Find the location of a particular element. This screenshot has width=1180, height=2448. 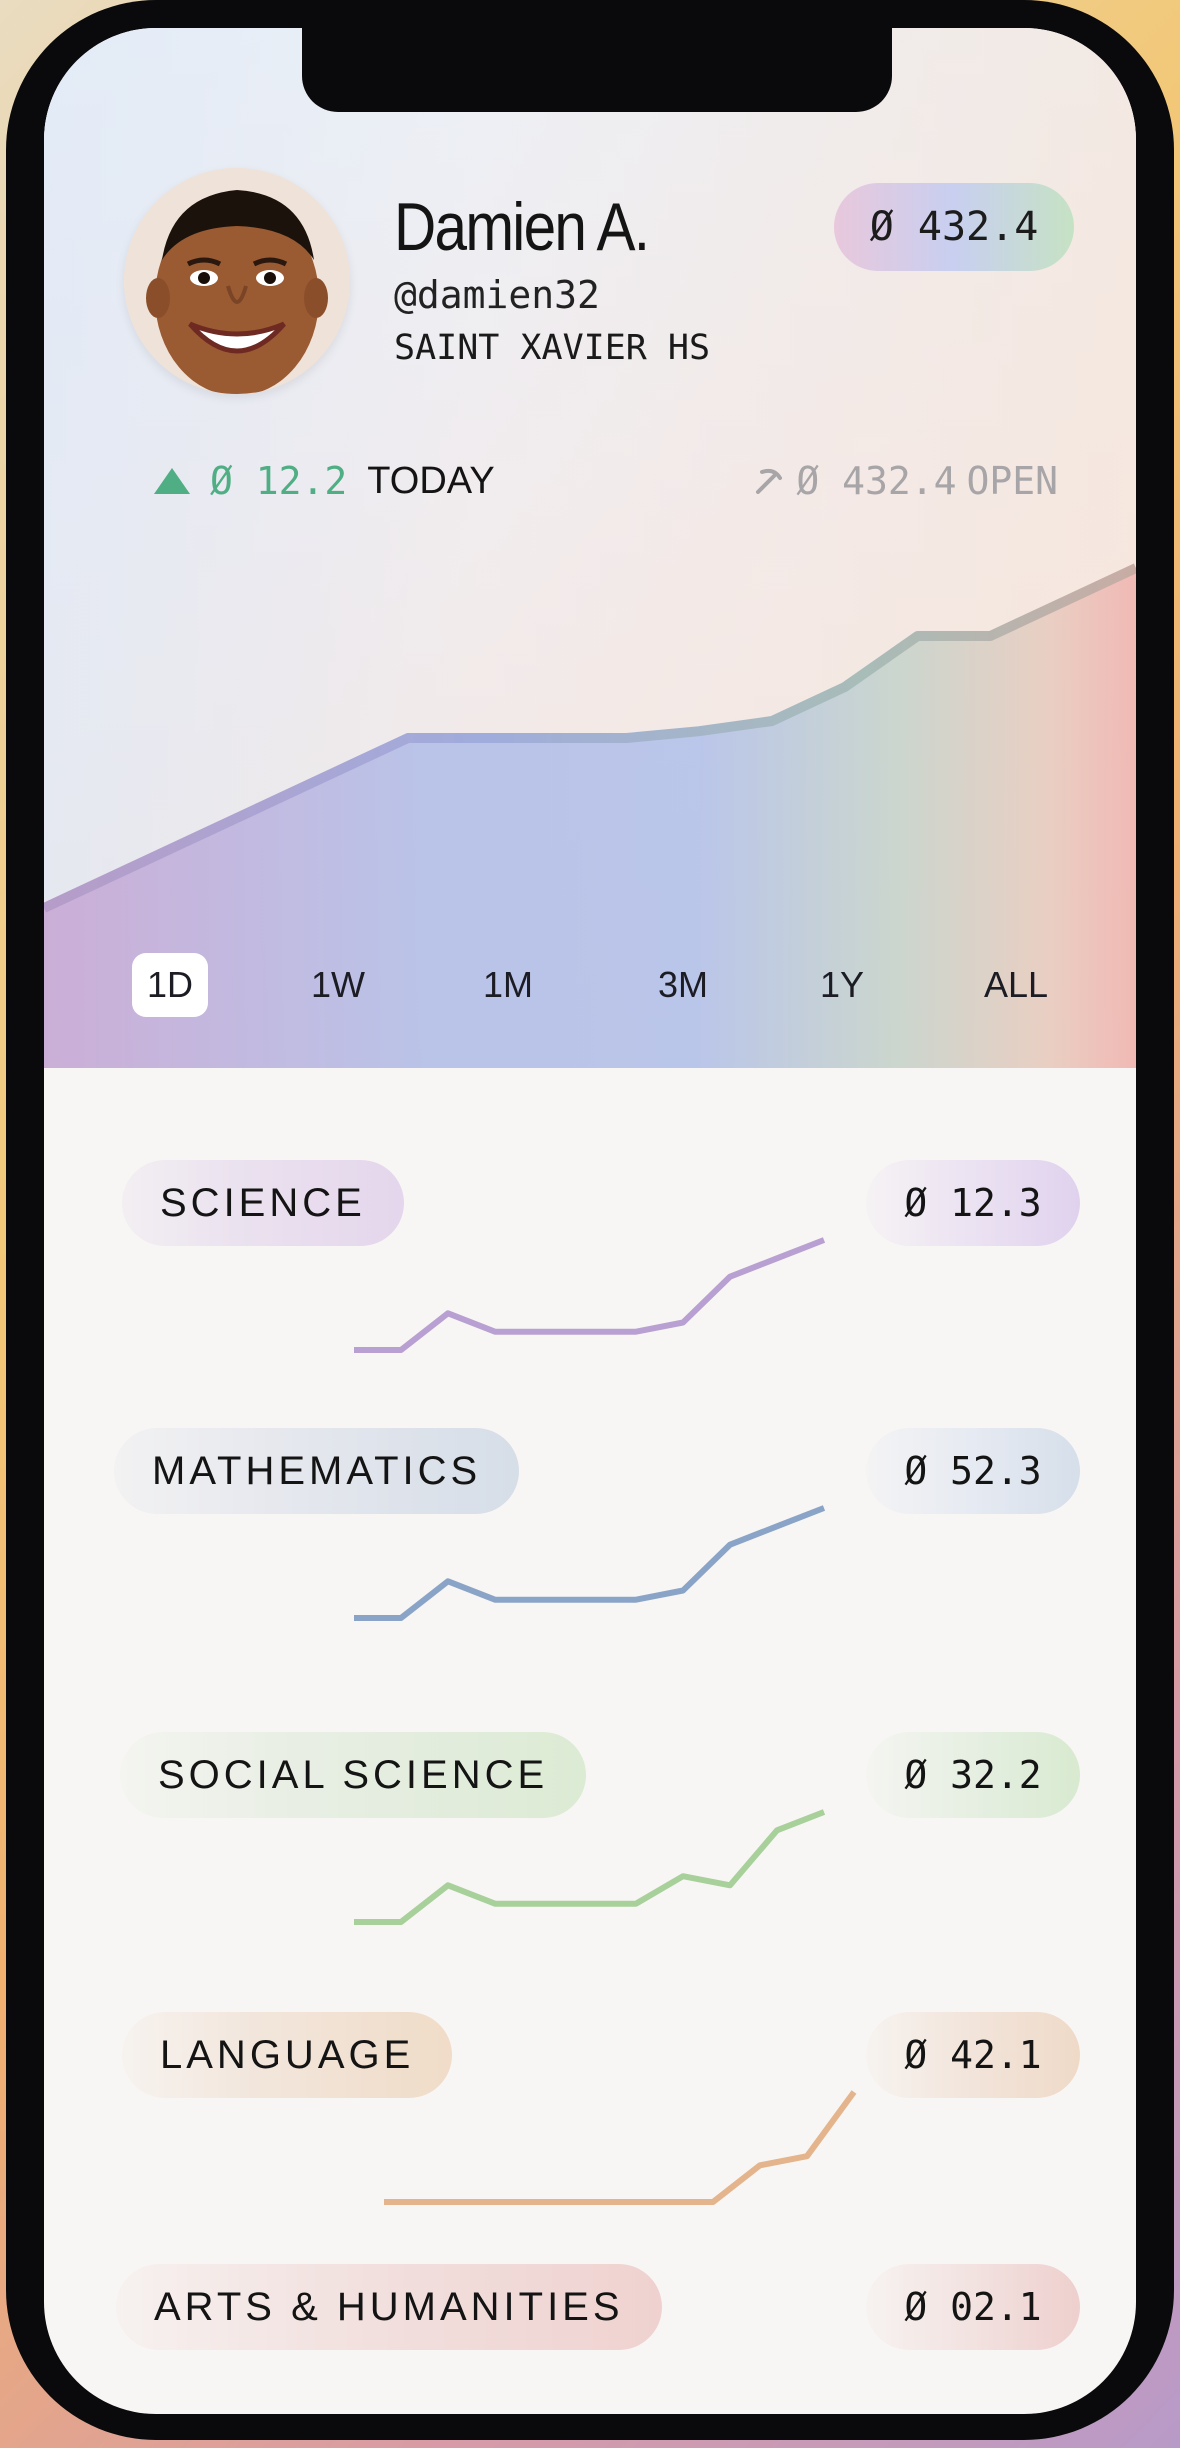

time-range-tabs: 1D 1W 1M 3M 1Y ALL is located at coordinates (612, 985).